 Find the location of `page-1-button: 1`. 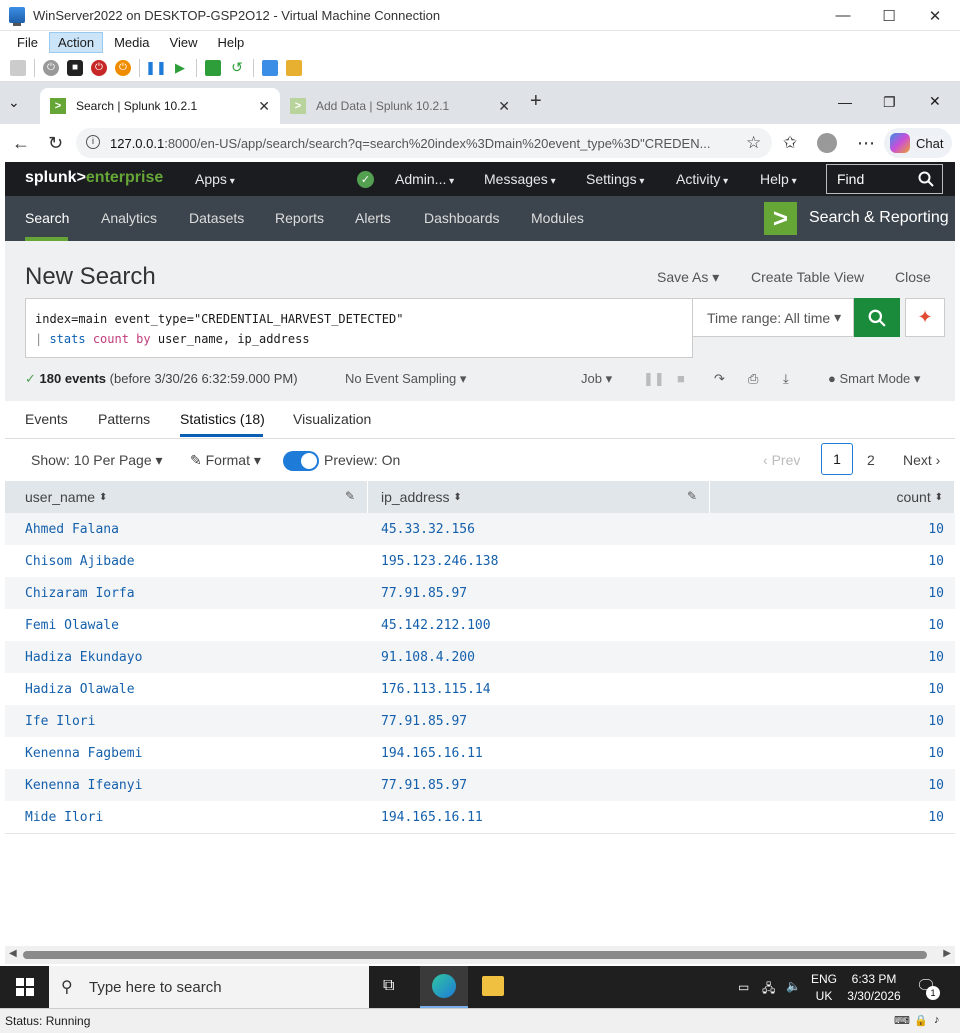

page-1-button: 1 is located at coordinates (837, 459).